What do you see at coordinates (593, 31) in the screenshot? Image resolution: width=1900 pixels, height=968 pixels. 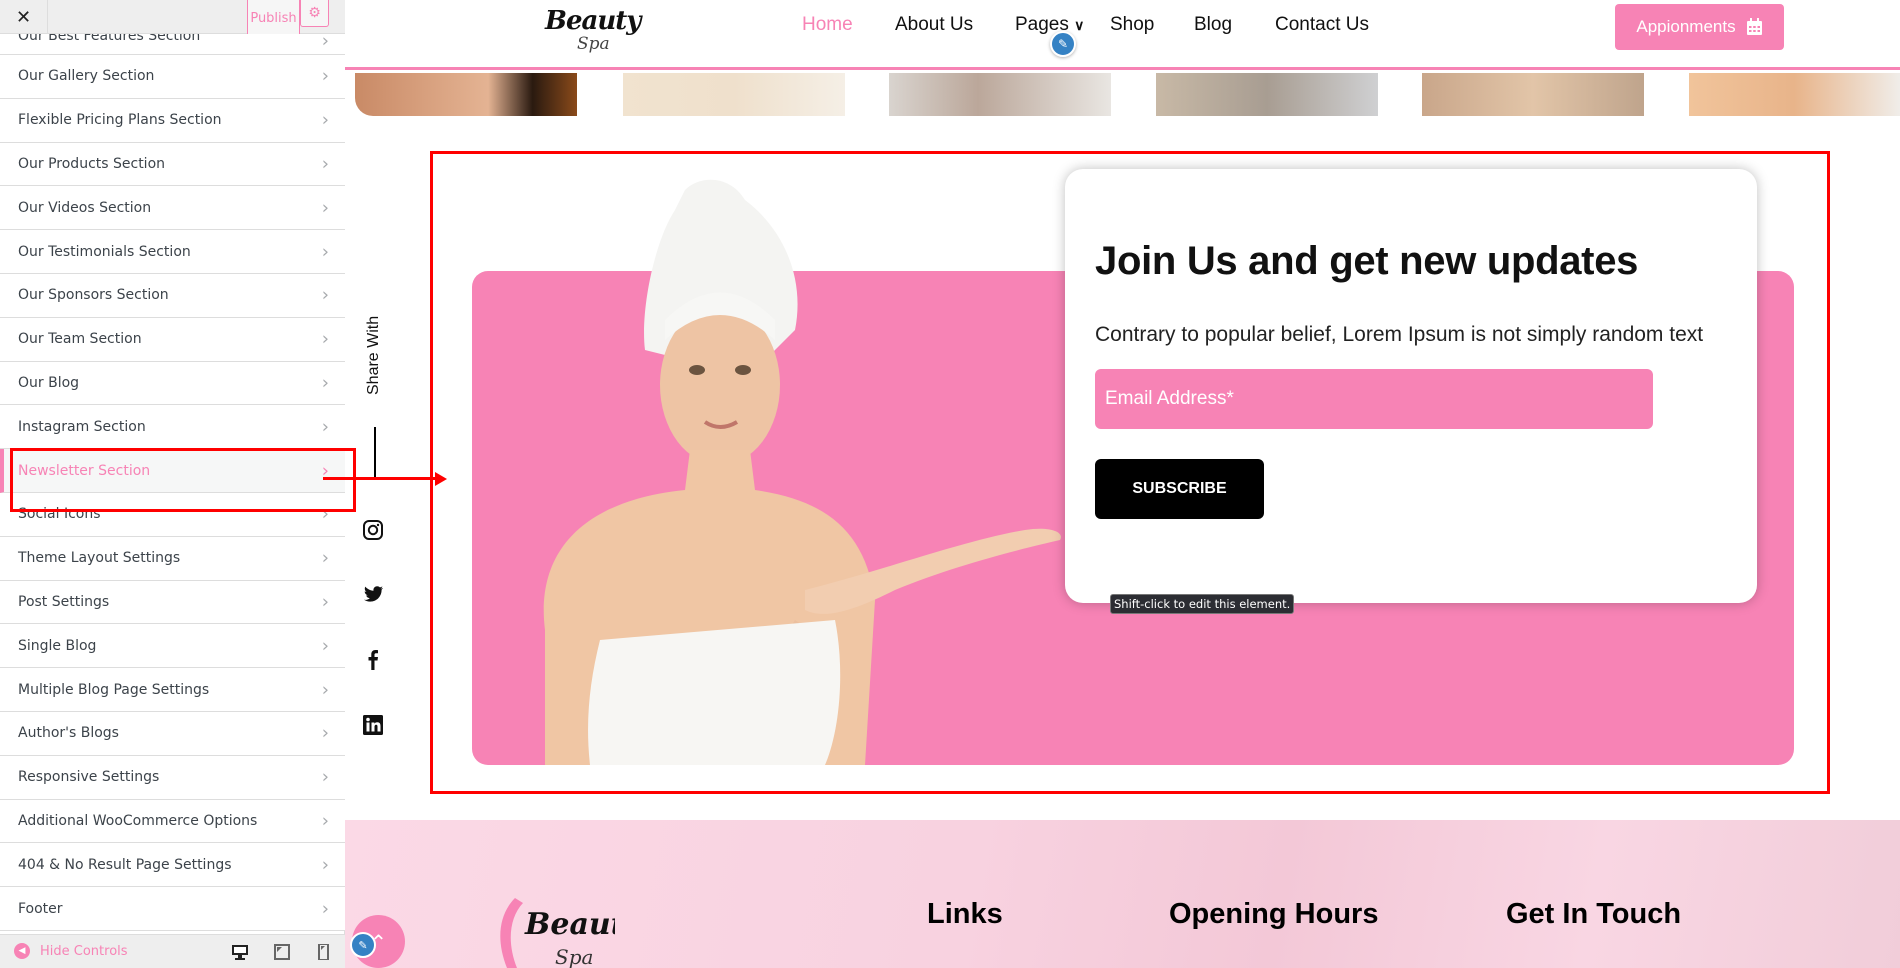 I see `site-logo: Beauty Spa` at bounding box center [593, 31].